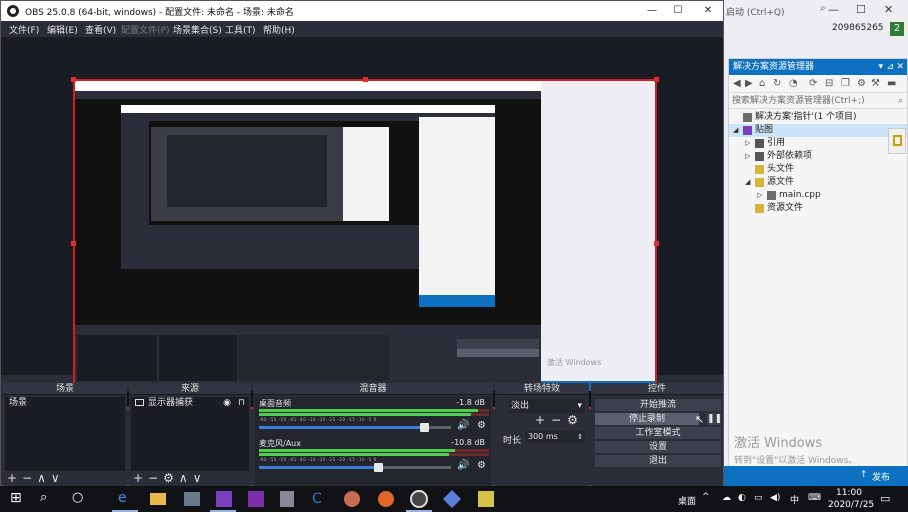  Describe the element at coordinates (775, 498) in the screenshot. I see `volume-icon: ◀)` at that location.